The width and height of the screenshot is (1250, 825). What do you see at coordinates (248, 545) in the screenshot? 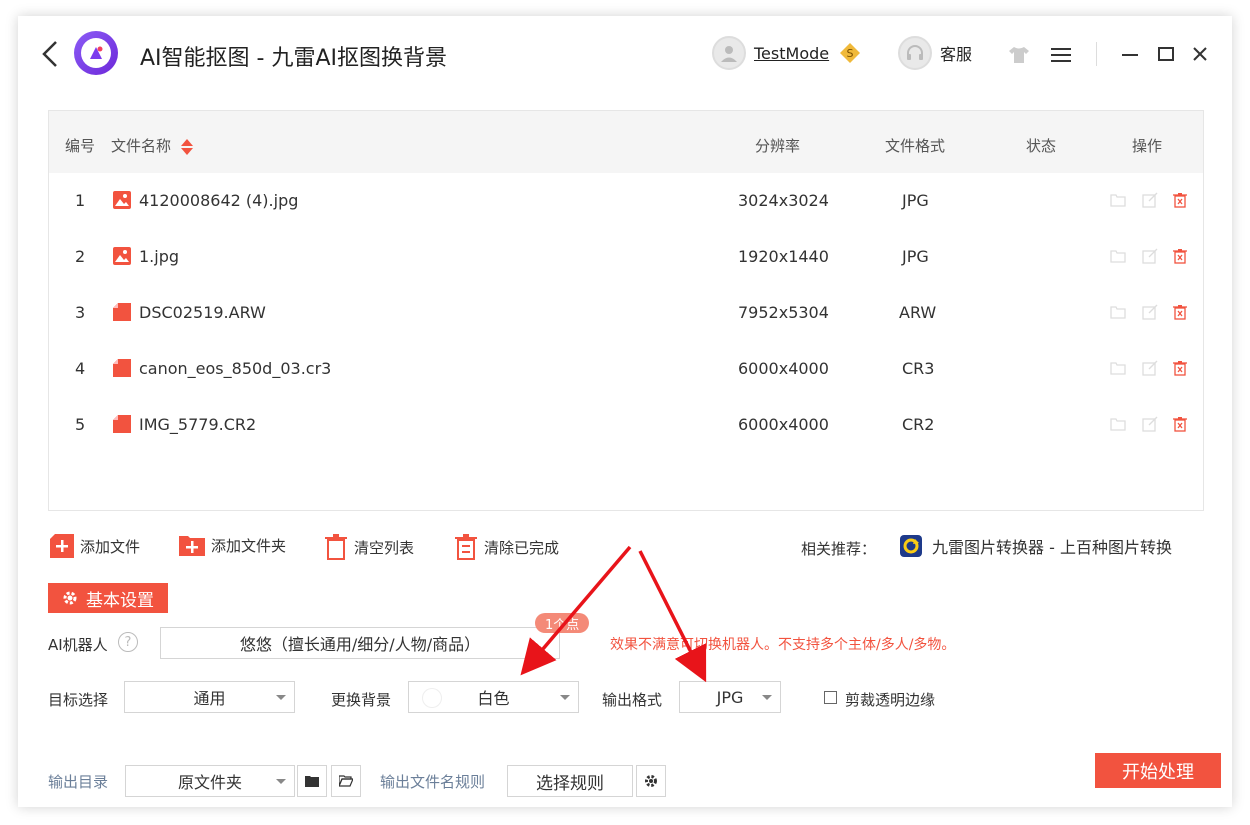
I see `add-folder-label: 添加文件夹` at bounding box center [248, 545].